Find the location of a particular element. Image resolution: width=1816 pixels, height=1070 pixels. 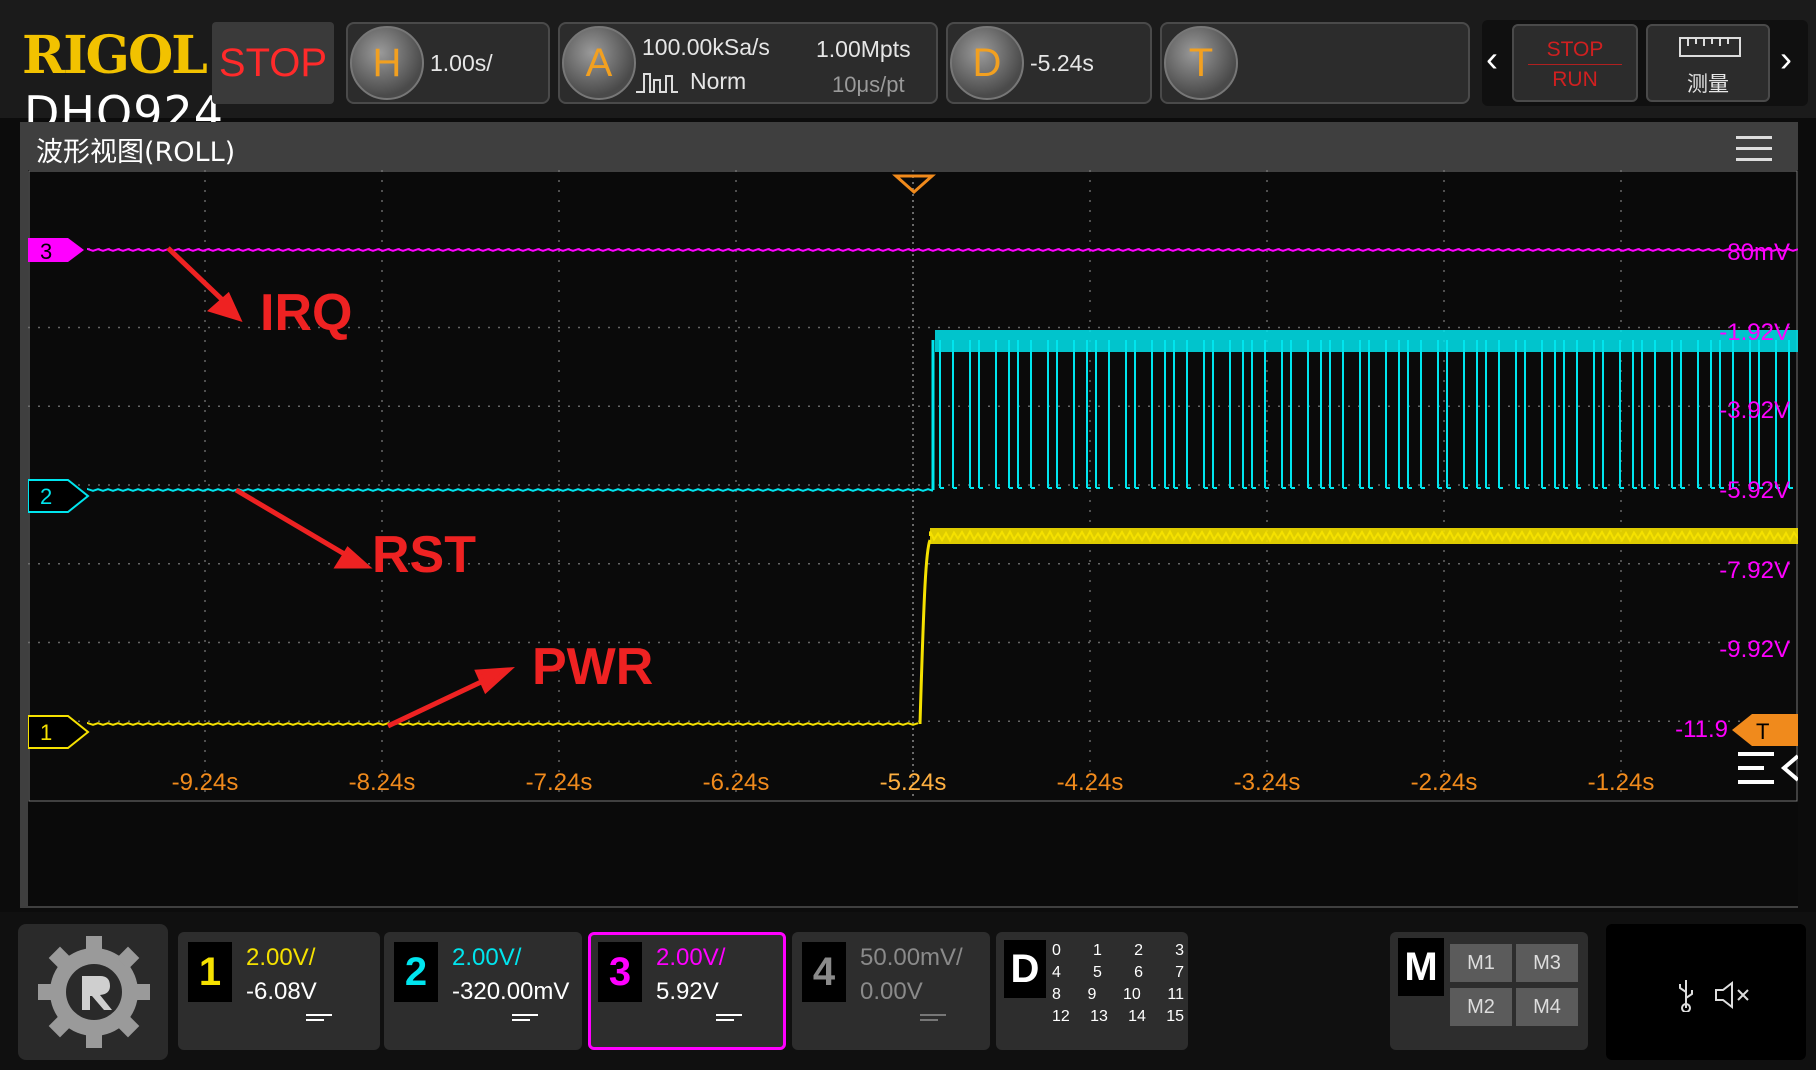

math-settings: M M1 M3 M2 M4 is located at coordinates (1489, 991).